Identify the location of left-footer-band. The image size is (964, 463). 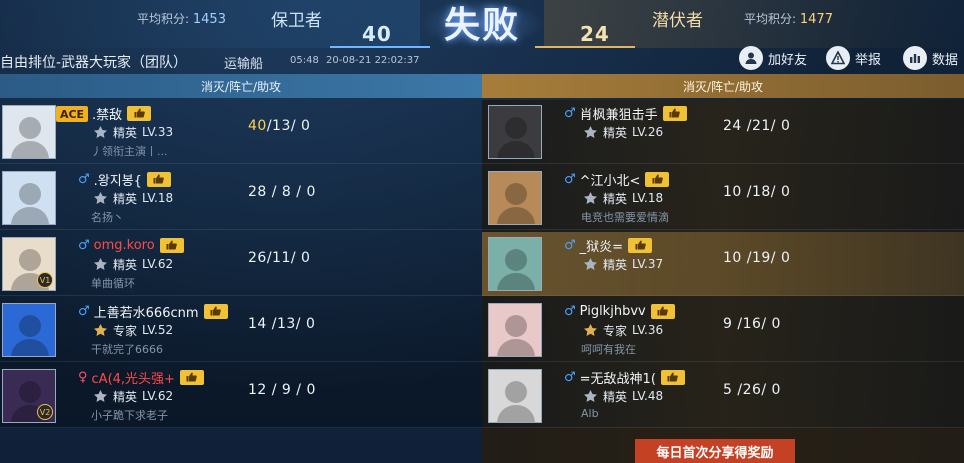
(241, 445).